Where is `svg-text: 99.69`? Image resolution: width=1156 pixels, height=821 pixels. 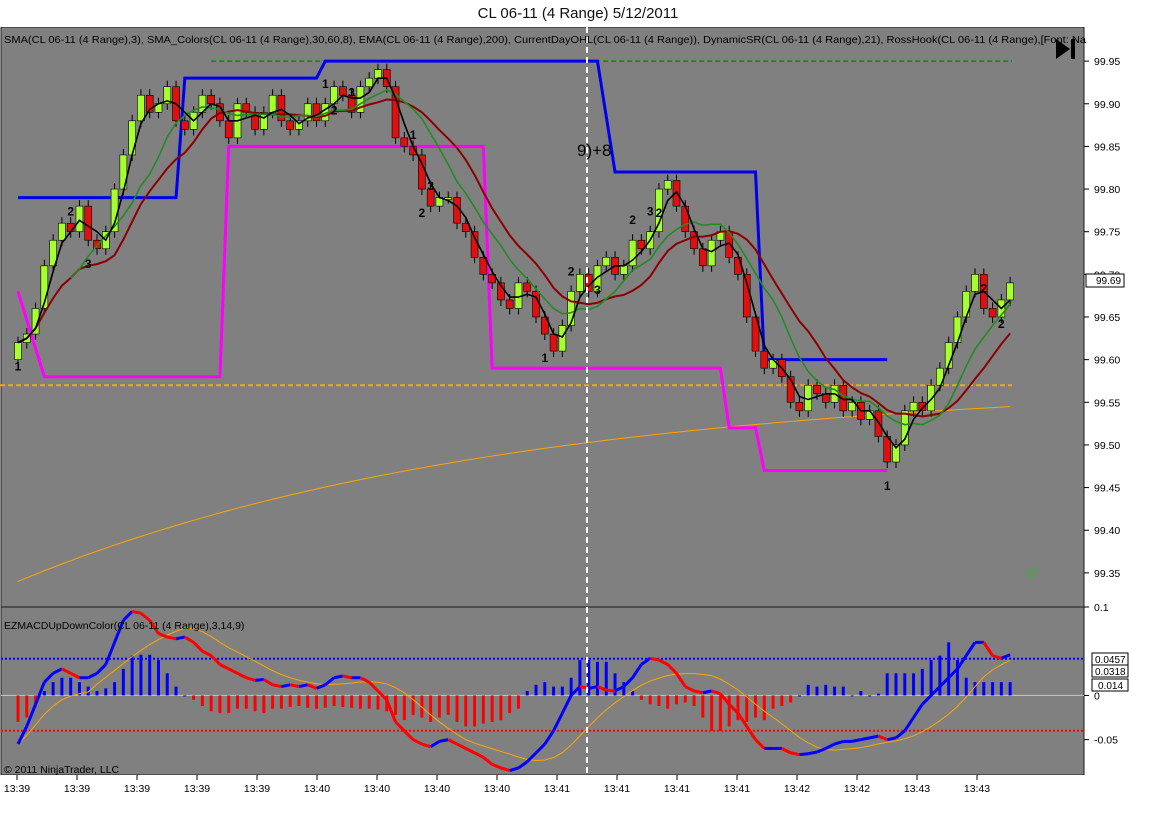 svg-text: 99.69 is located at coordinates (1108, 281).